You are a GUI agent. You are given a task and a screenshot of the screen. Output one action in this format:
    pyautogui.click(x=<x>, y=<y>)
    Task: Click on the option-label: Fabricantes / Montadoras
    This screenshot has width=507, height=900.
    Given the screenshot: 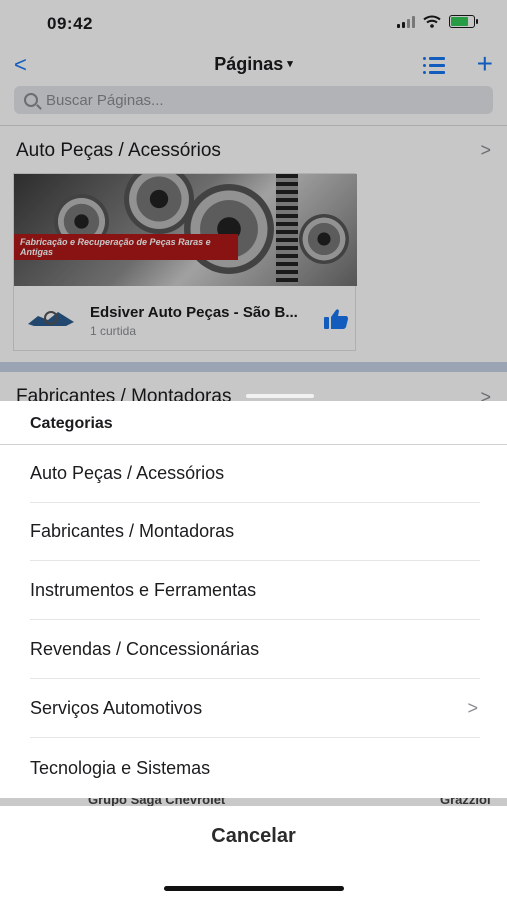 What is the action you would take?
    pyautogui.click(x=132, y=531)
    